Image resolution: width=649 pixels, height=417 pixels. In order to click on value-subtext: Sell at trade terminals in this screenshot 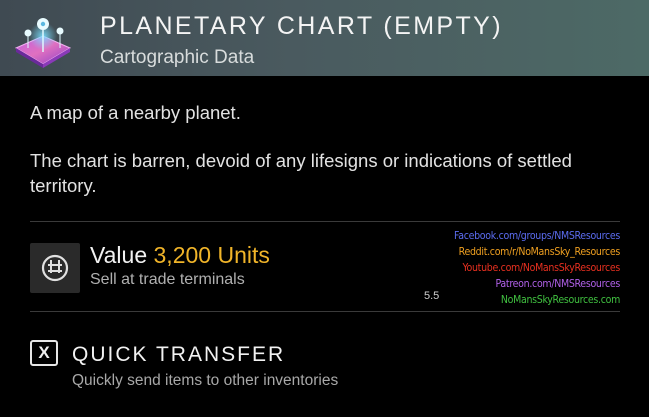, I will do `click(167, 279)`.